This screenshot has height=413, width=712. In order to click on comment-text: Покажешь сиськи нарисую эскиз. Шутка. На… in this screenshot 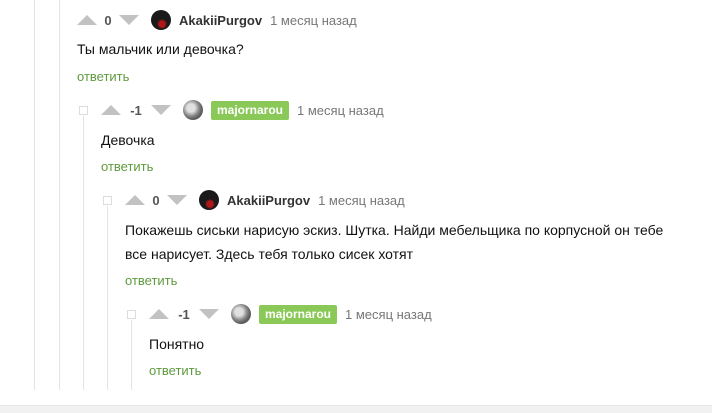, I will do `click(394, 230)`.